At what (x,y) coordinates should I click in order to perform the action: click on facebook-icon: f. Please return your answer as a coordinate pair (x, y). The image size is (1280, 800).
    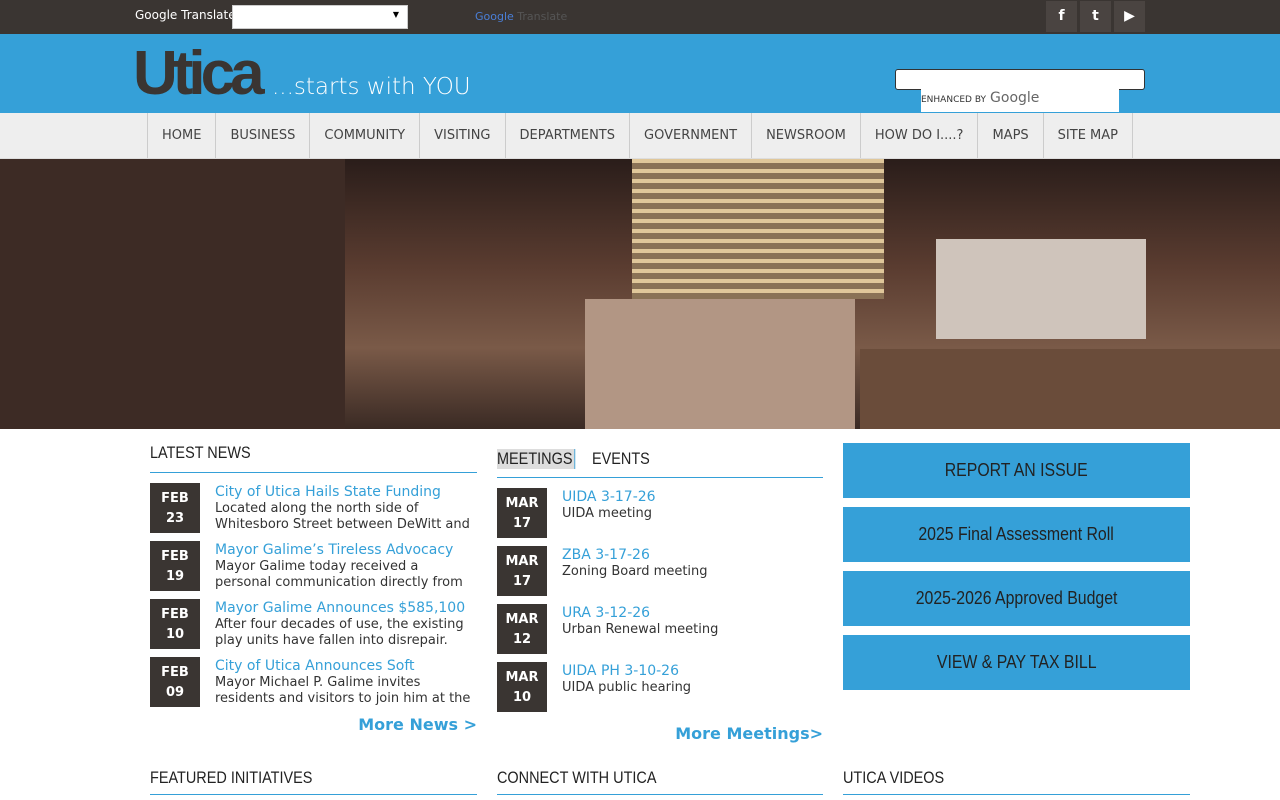
    Looking at the image, I should click on (1061, 16).